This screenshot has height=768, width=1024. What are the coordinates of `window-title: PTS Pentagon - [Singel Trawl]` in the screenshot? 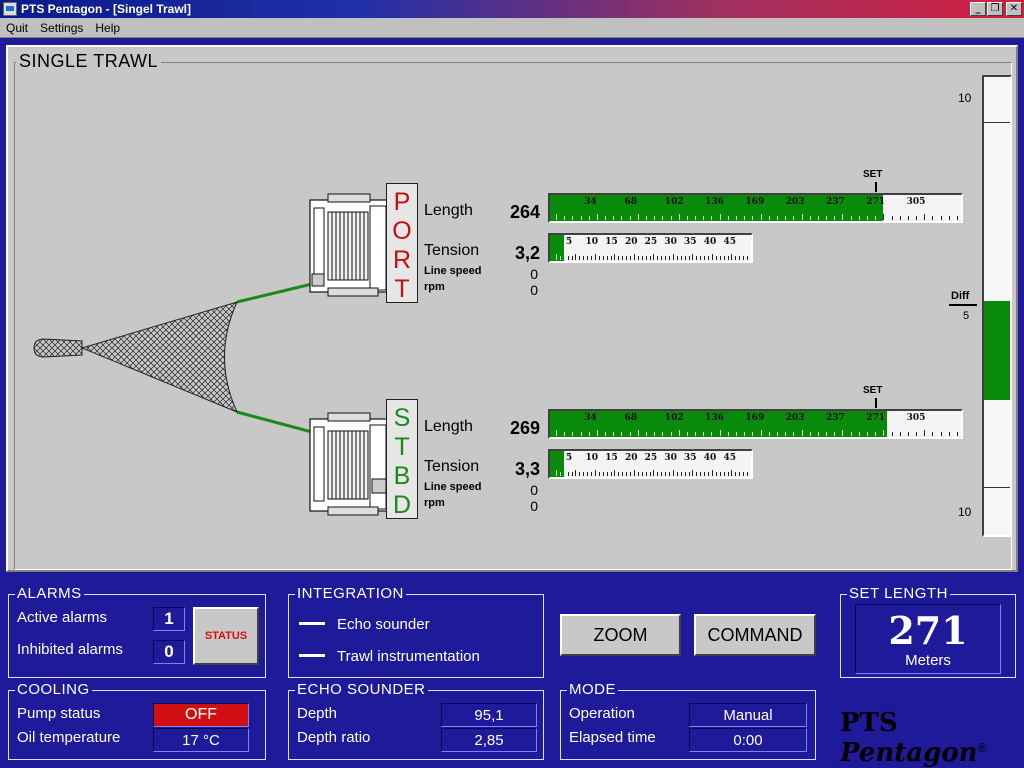 It's located at (106, 9).